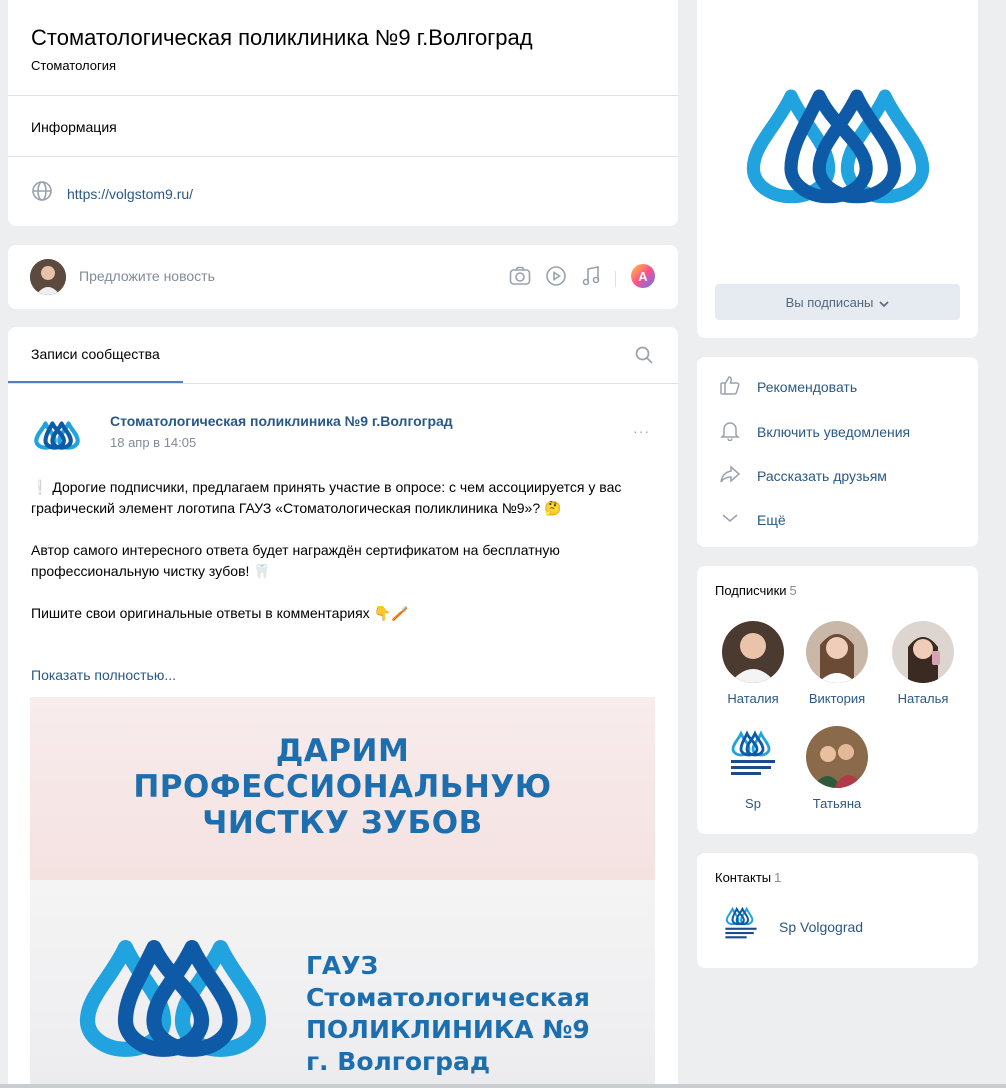 The height and width of the screenshot is (1088, 1006). I want to click on contacts-count: 1, so click(778, 877).